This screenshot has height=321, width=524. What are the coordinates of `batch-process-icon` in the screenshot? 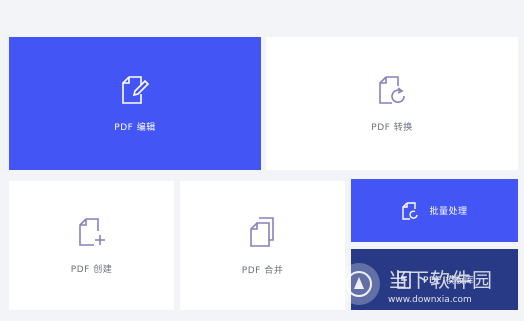 It's located at (410, 211).